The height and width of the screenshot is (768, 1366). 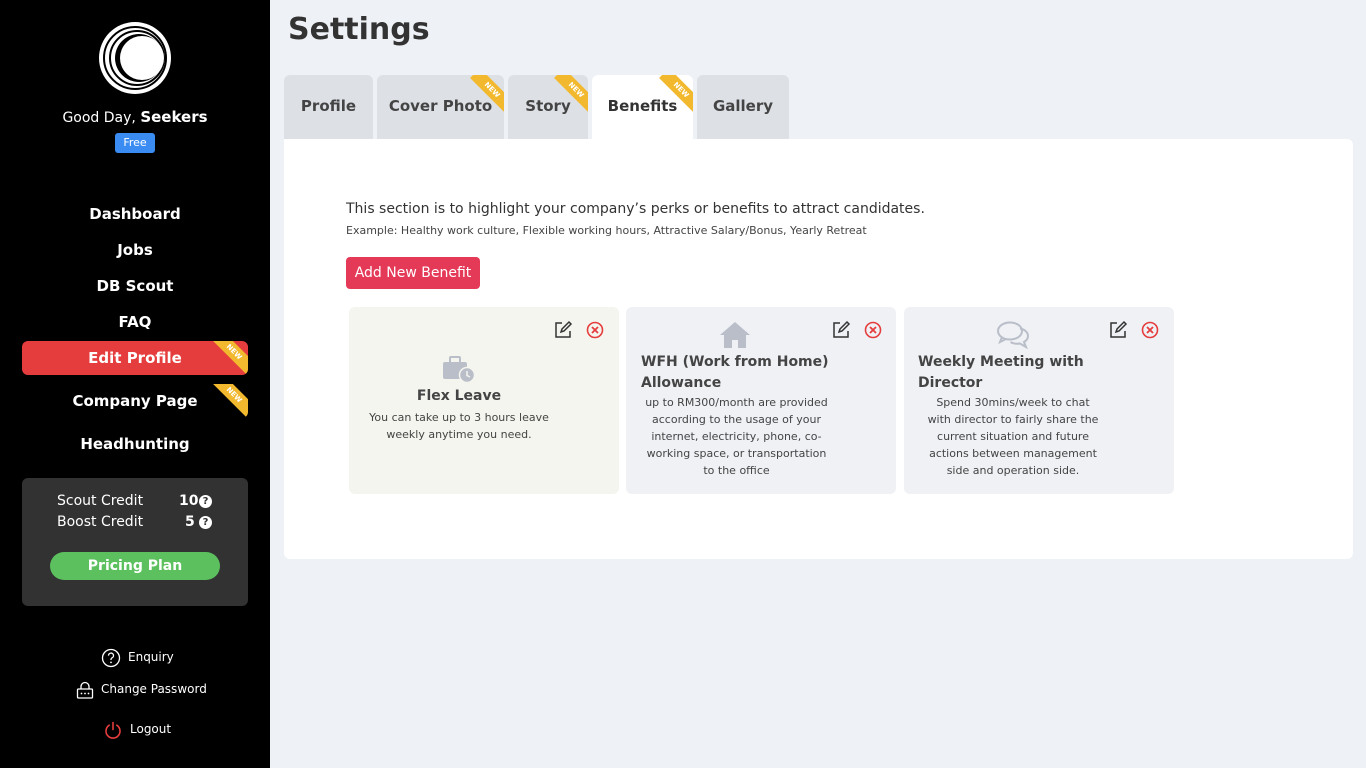 I want to click on nav-db-scout: DB Scout, so click(x=135, y=286).